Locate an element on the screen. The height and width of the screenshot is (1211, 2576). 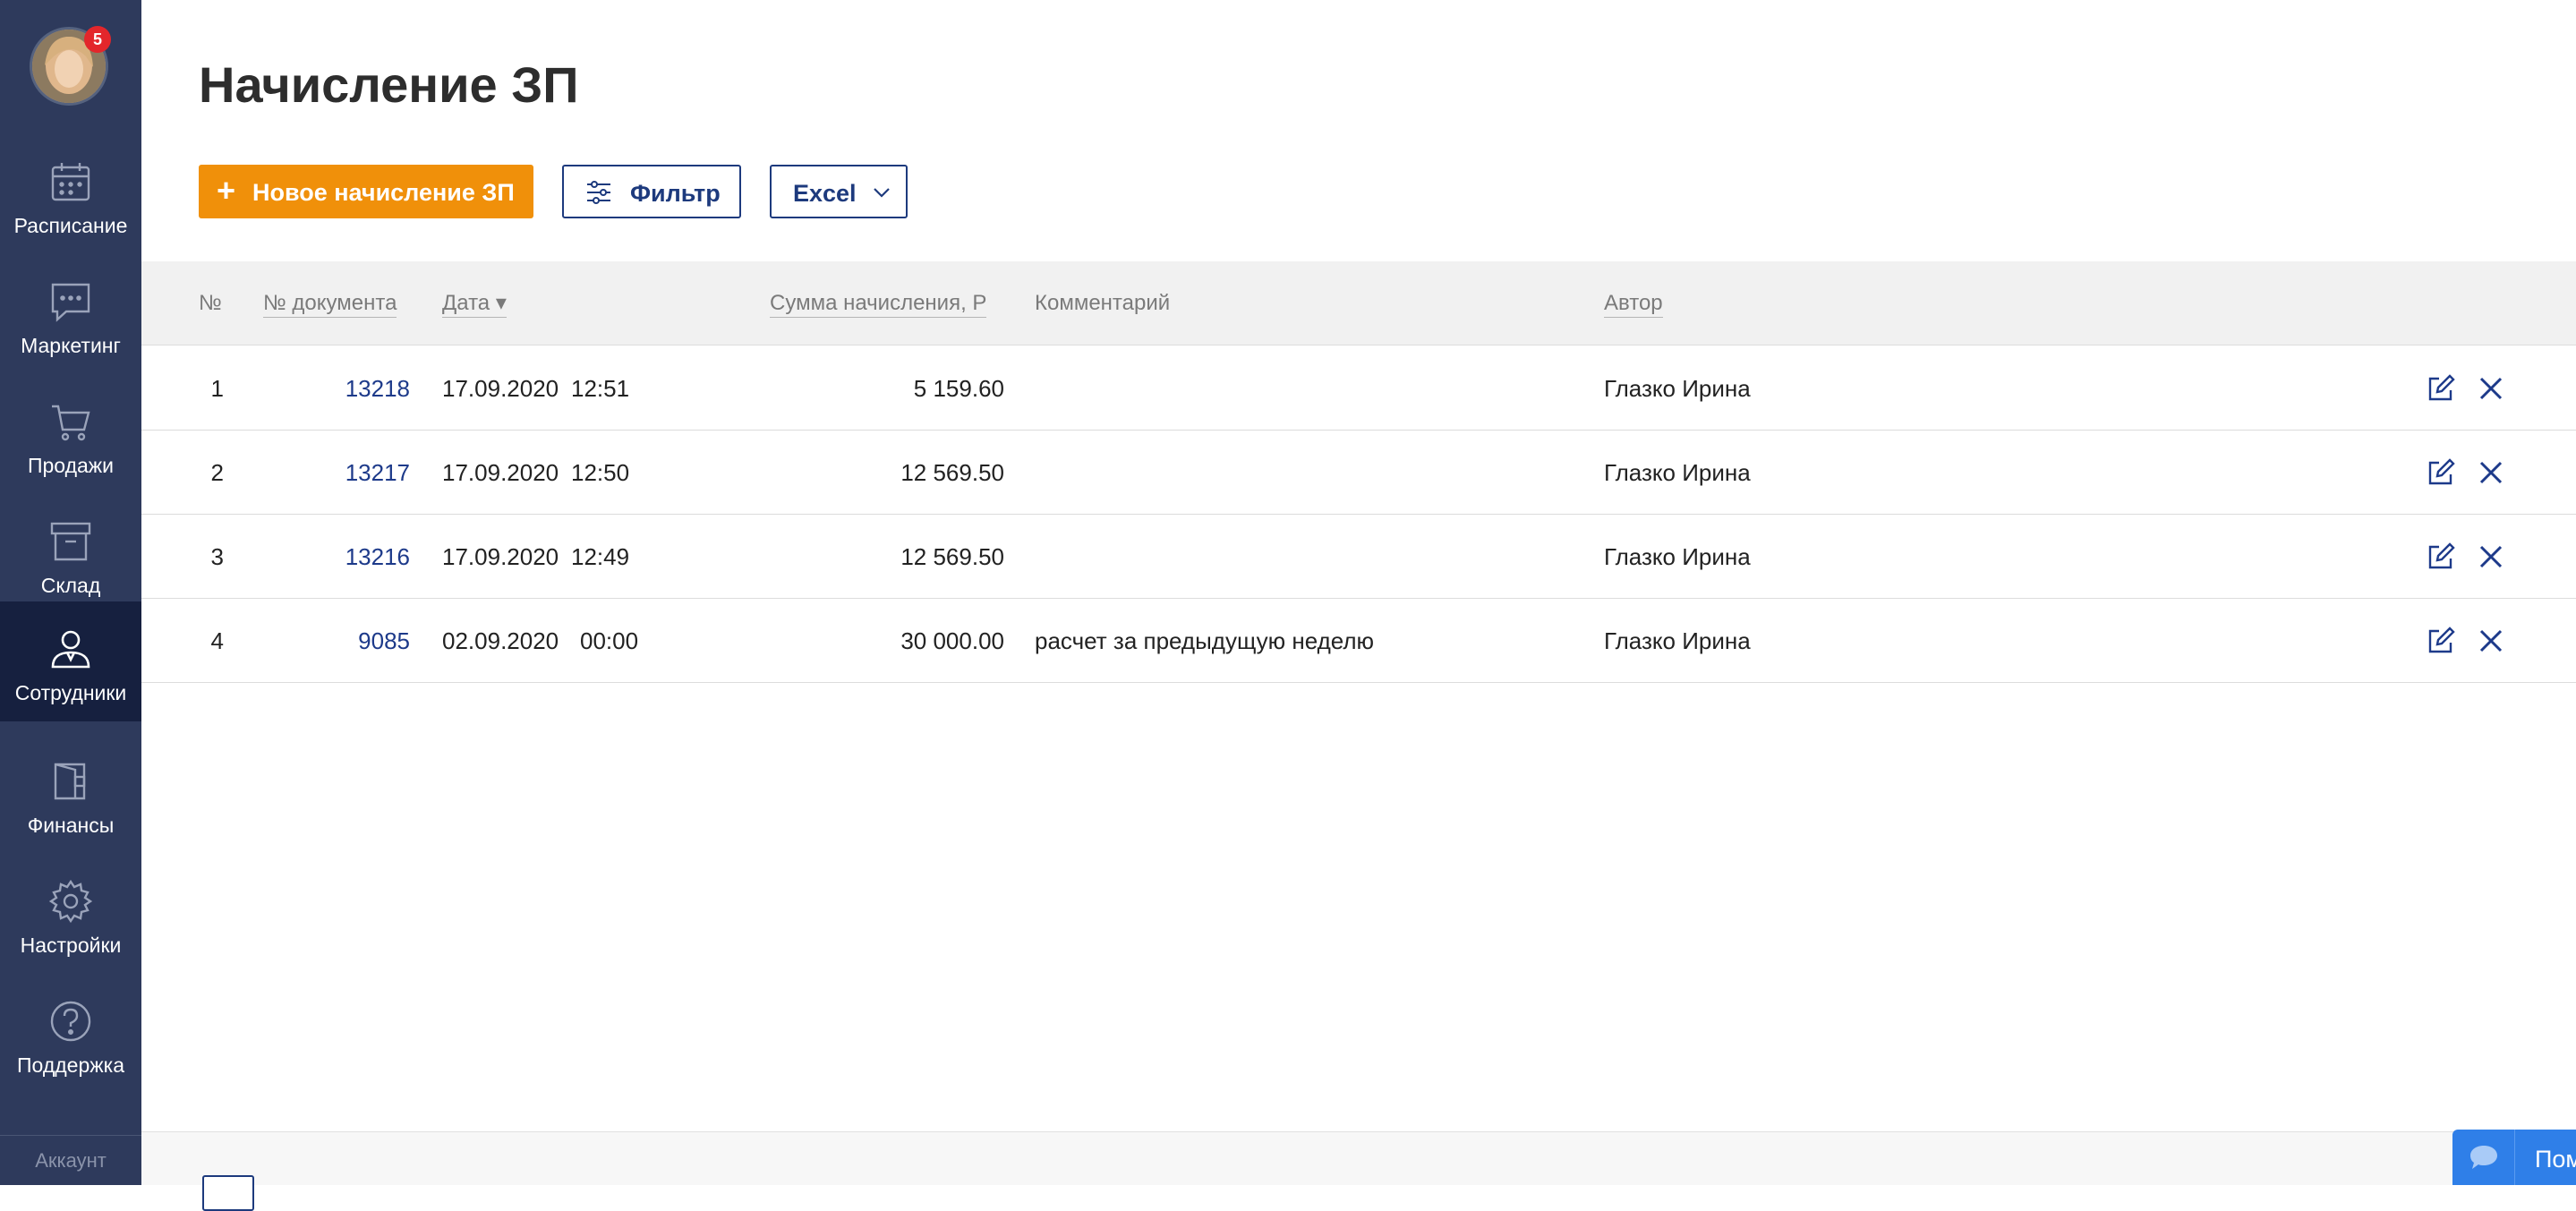
row-time: 12:51 is located at coordinates (600, 388).